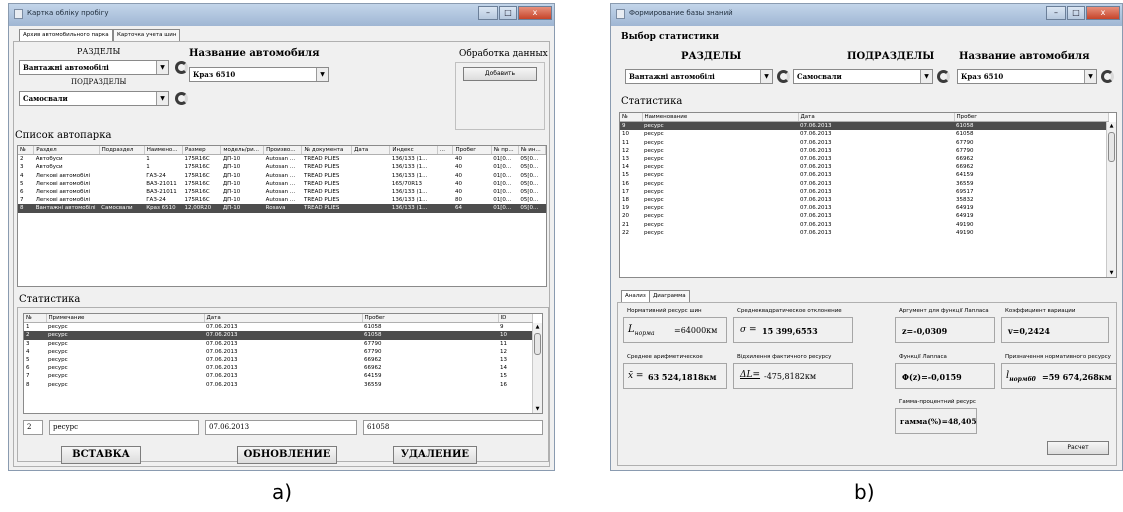  What do you see at coordinates (453, 427) in the screenshot?
I see `edit-mileage-field: 61058` at bounding box center [453, 427].